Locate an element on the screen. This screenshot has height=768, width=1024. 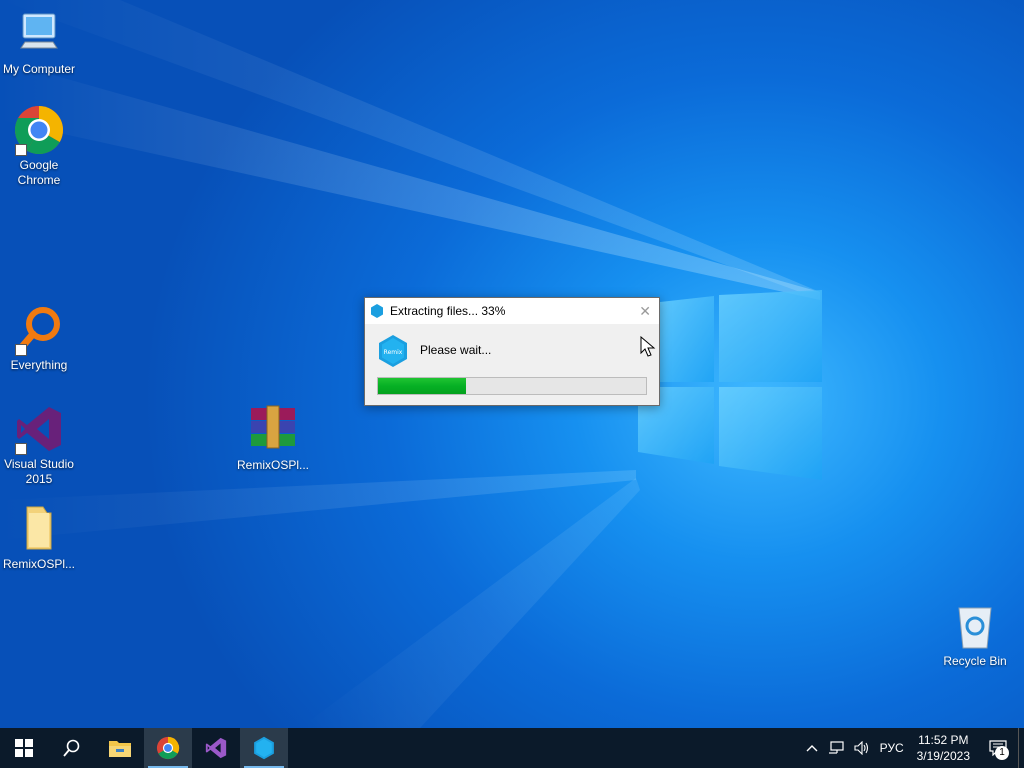
action-center-button: 1 is located at coordinates (998, 748).